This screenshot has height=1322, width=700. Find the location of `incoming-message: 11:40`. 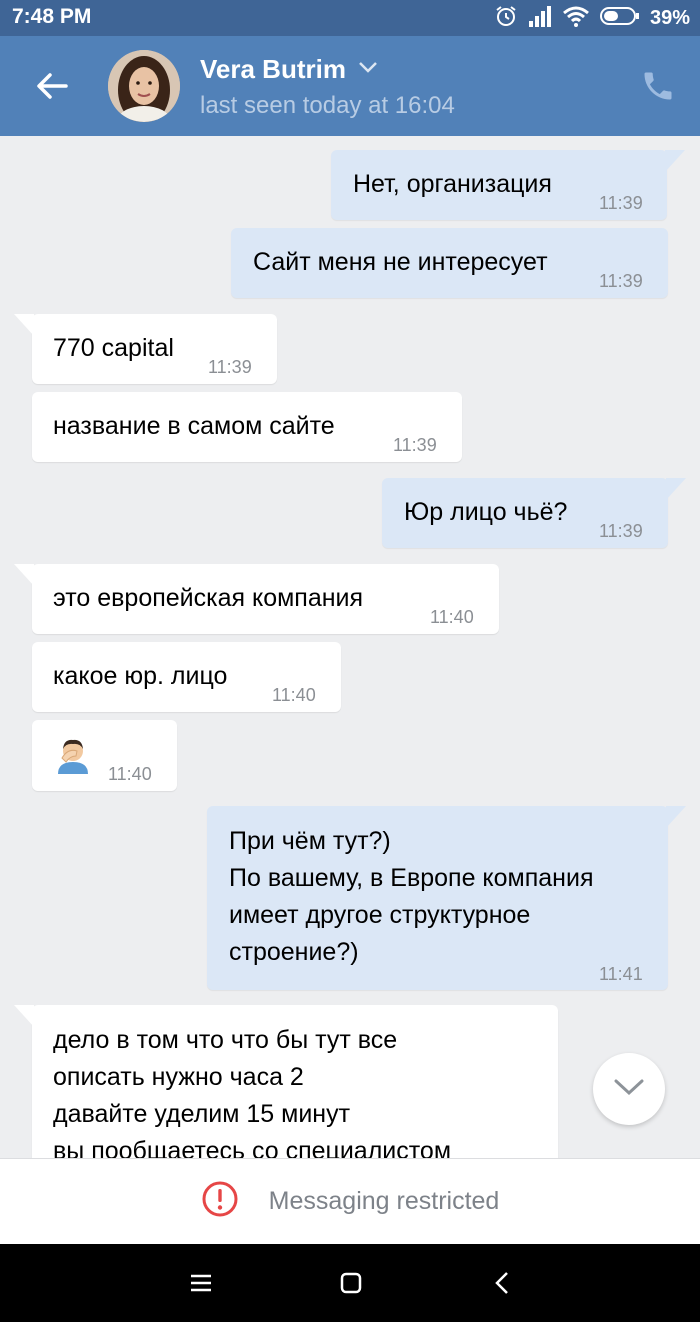

incoming-message: 11:40 is located at coordinates (104, 755).